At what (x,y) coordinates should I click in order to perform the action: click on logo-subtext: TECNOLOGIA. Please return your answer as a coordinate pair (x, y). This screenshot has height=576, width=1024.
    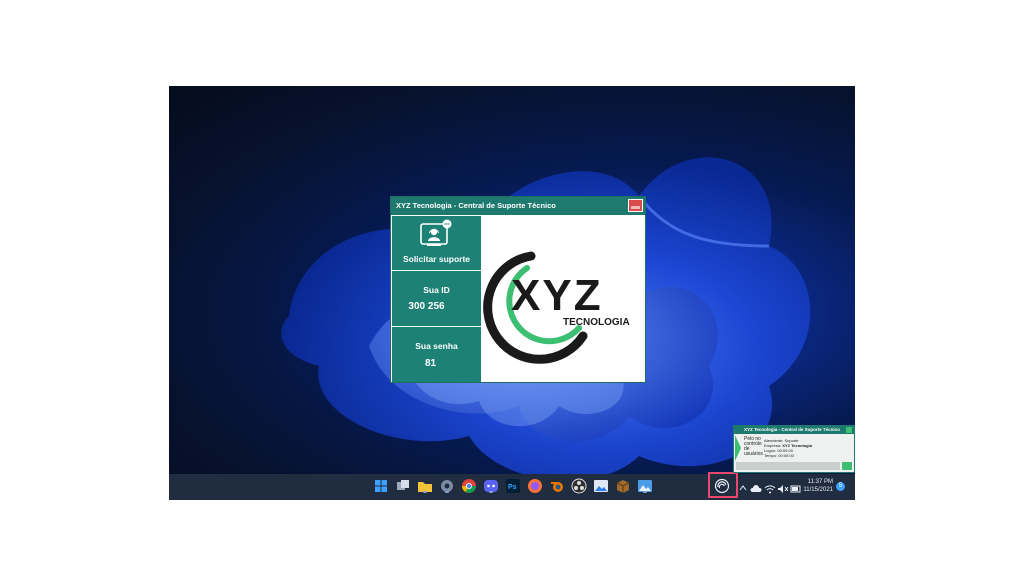
    Looking at the image, I should click on (596, 322).